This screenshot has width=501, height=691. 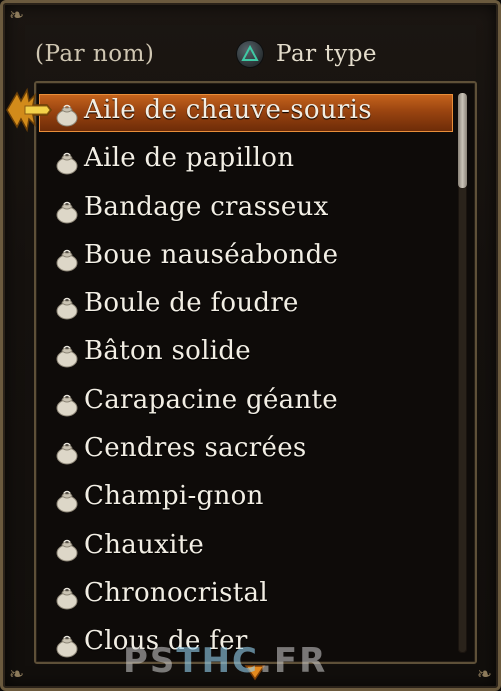 What do you see at coordinates (191, 303) in the screenshot?
I see `item-label: Boule de foudre` at bounding box center [191, 303].